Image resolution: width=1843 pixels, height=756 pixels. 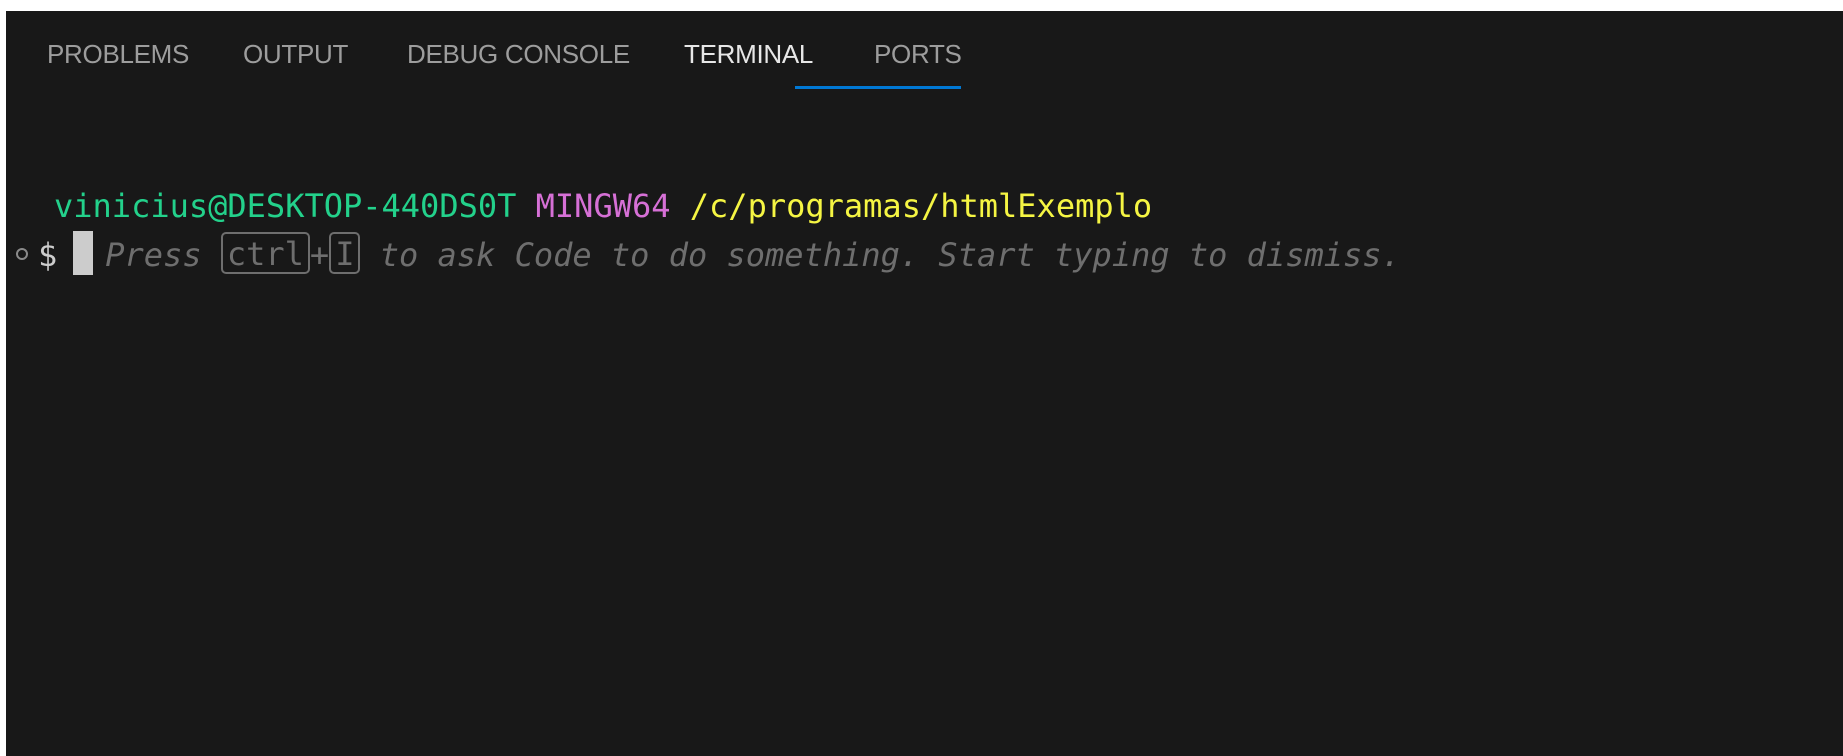 What do you see at coordinates (153, 255) in the screenshot?
I see `hint-press: Press` at bounding box center [153, 255].